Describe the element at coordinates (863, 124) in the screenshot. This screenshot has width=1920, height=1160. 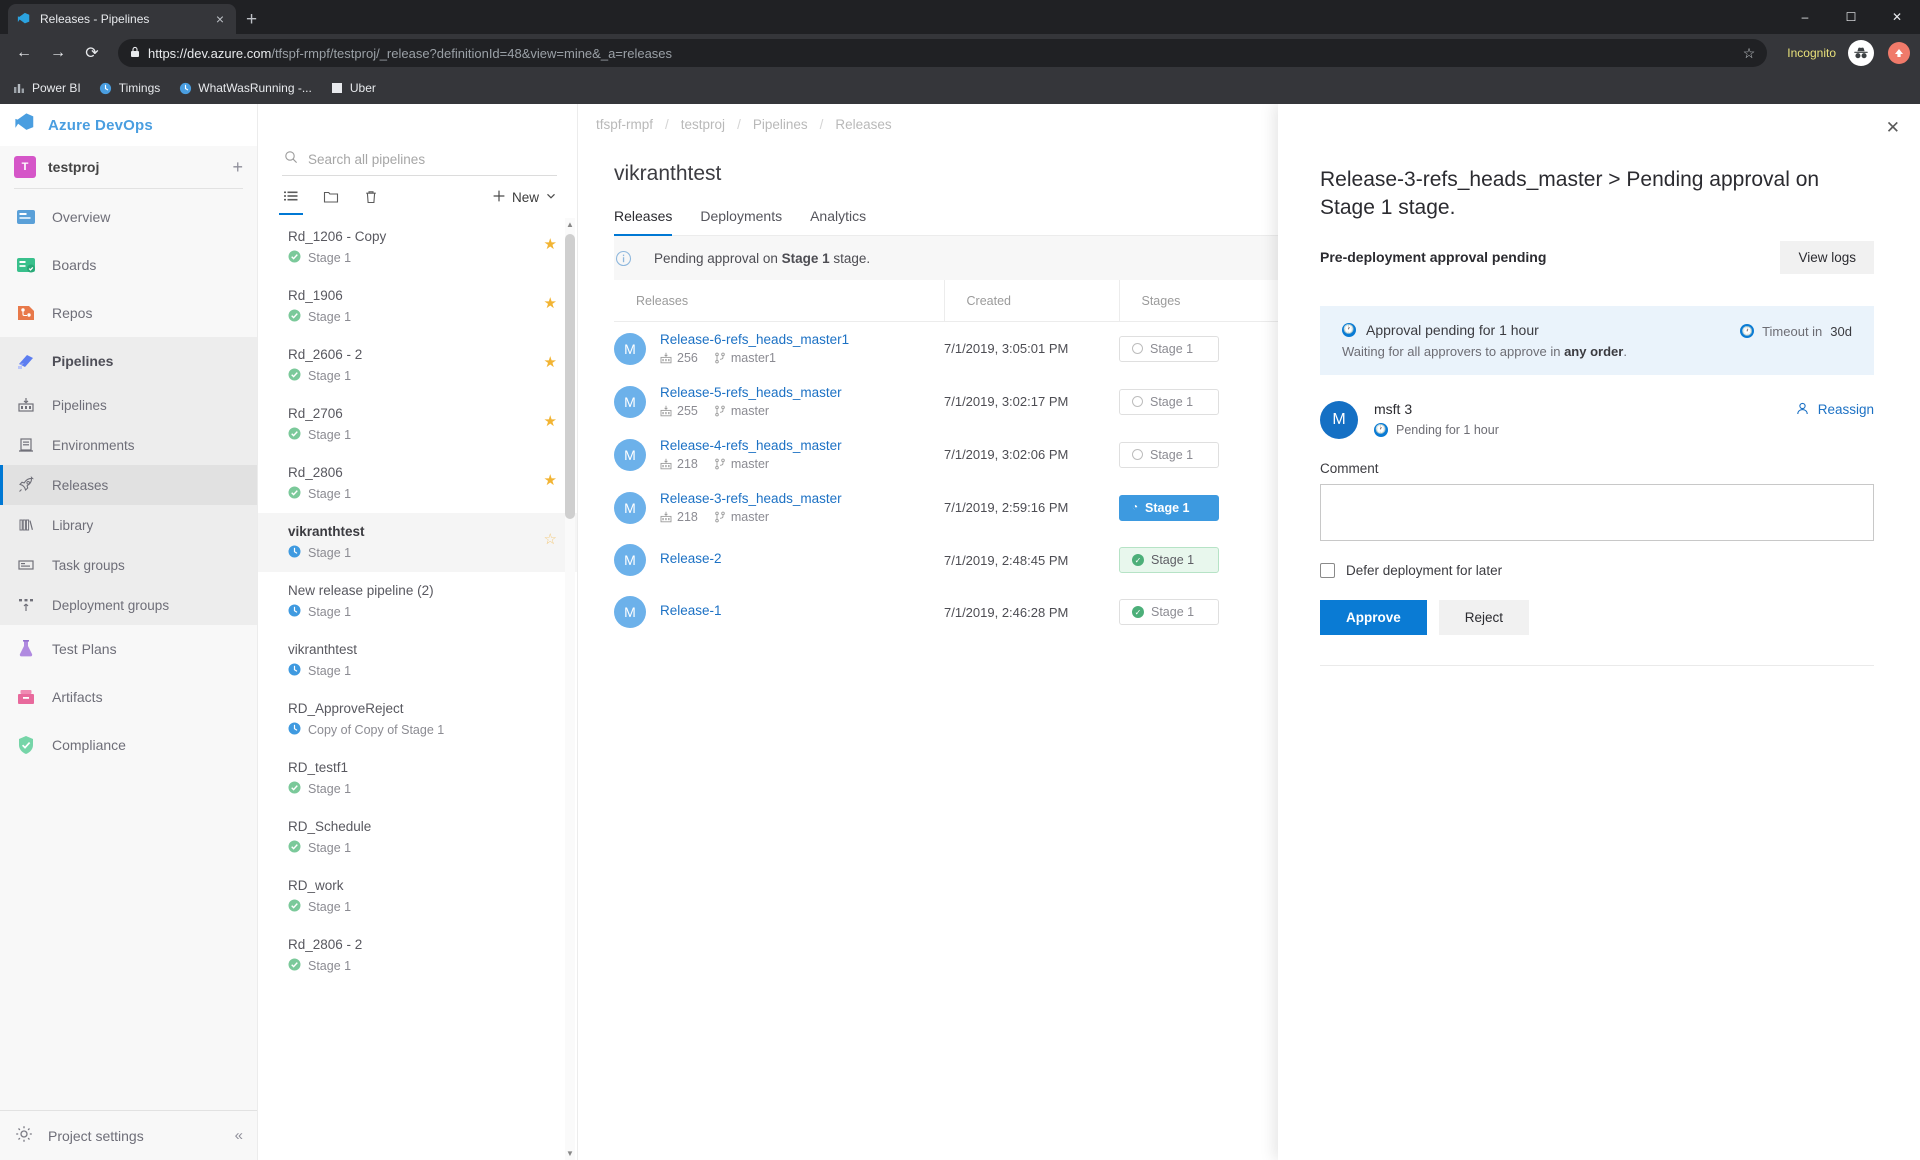
I see `breadcrumb-item: Releases` at that location.